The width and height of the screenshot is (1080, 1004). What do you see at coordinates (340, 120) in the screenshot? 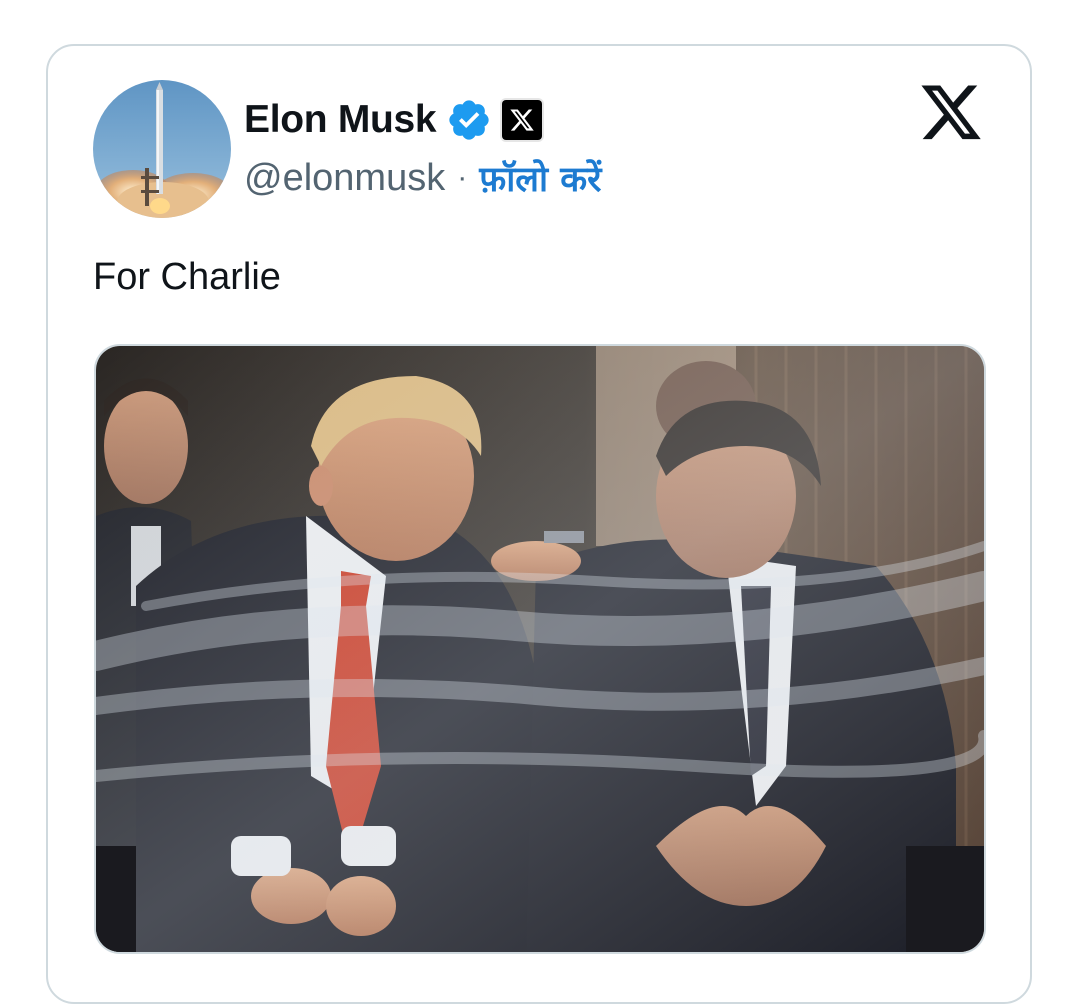
I see `author-display-name: Elon Musk` at bounding box center [340, 120].